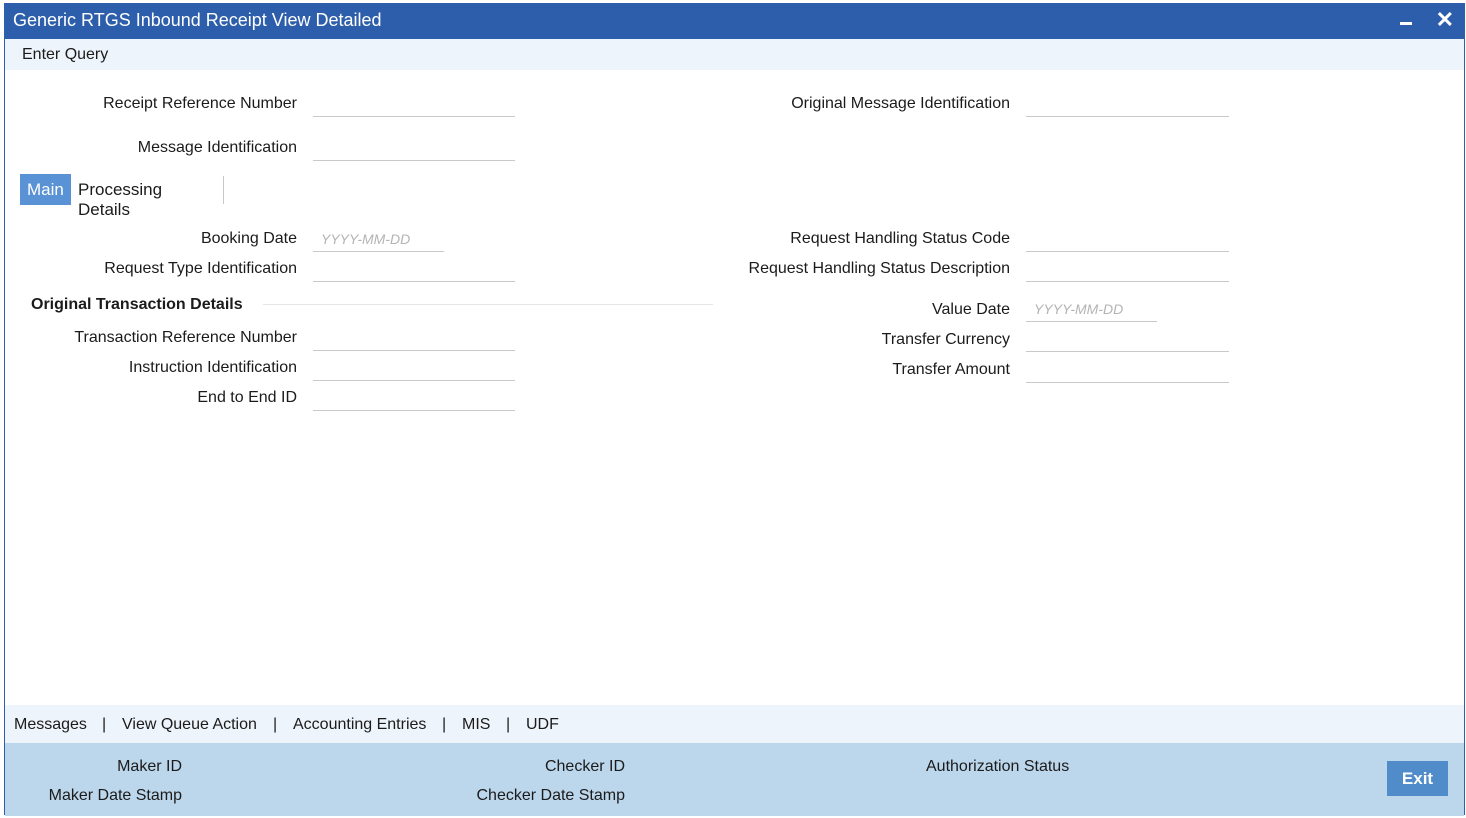  I want to click on message-identification-input, so click(414, 148).